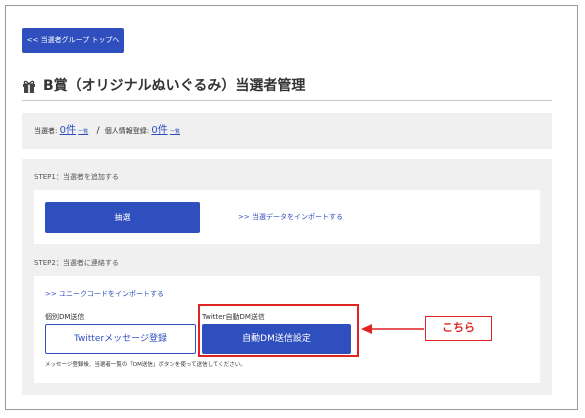  Describe the element at coordinates (159, 130) in the screenshot. I see `personal-info-count-link: 0件` at that location.